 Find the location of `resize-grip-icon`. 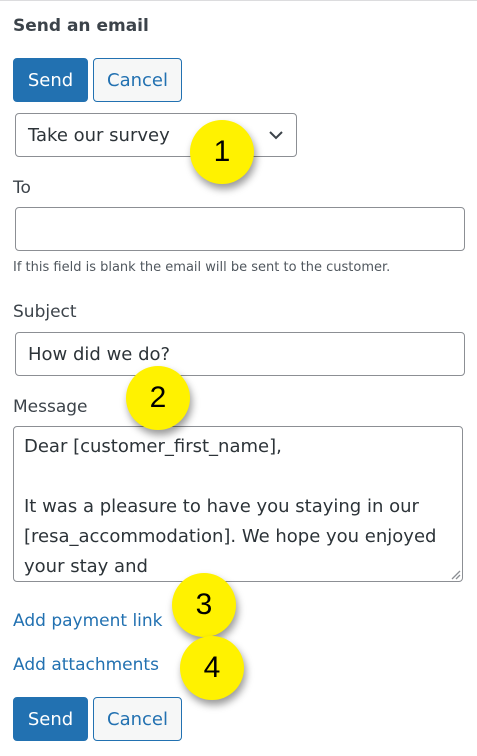

resize-grip-icon is located at coordinates (455, 574).